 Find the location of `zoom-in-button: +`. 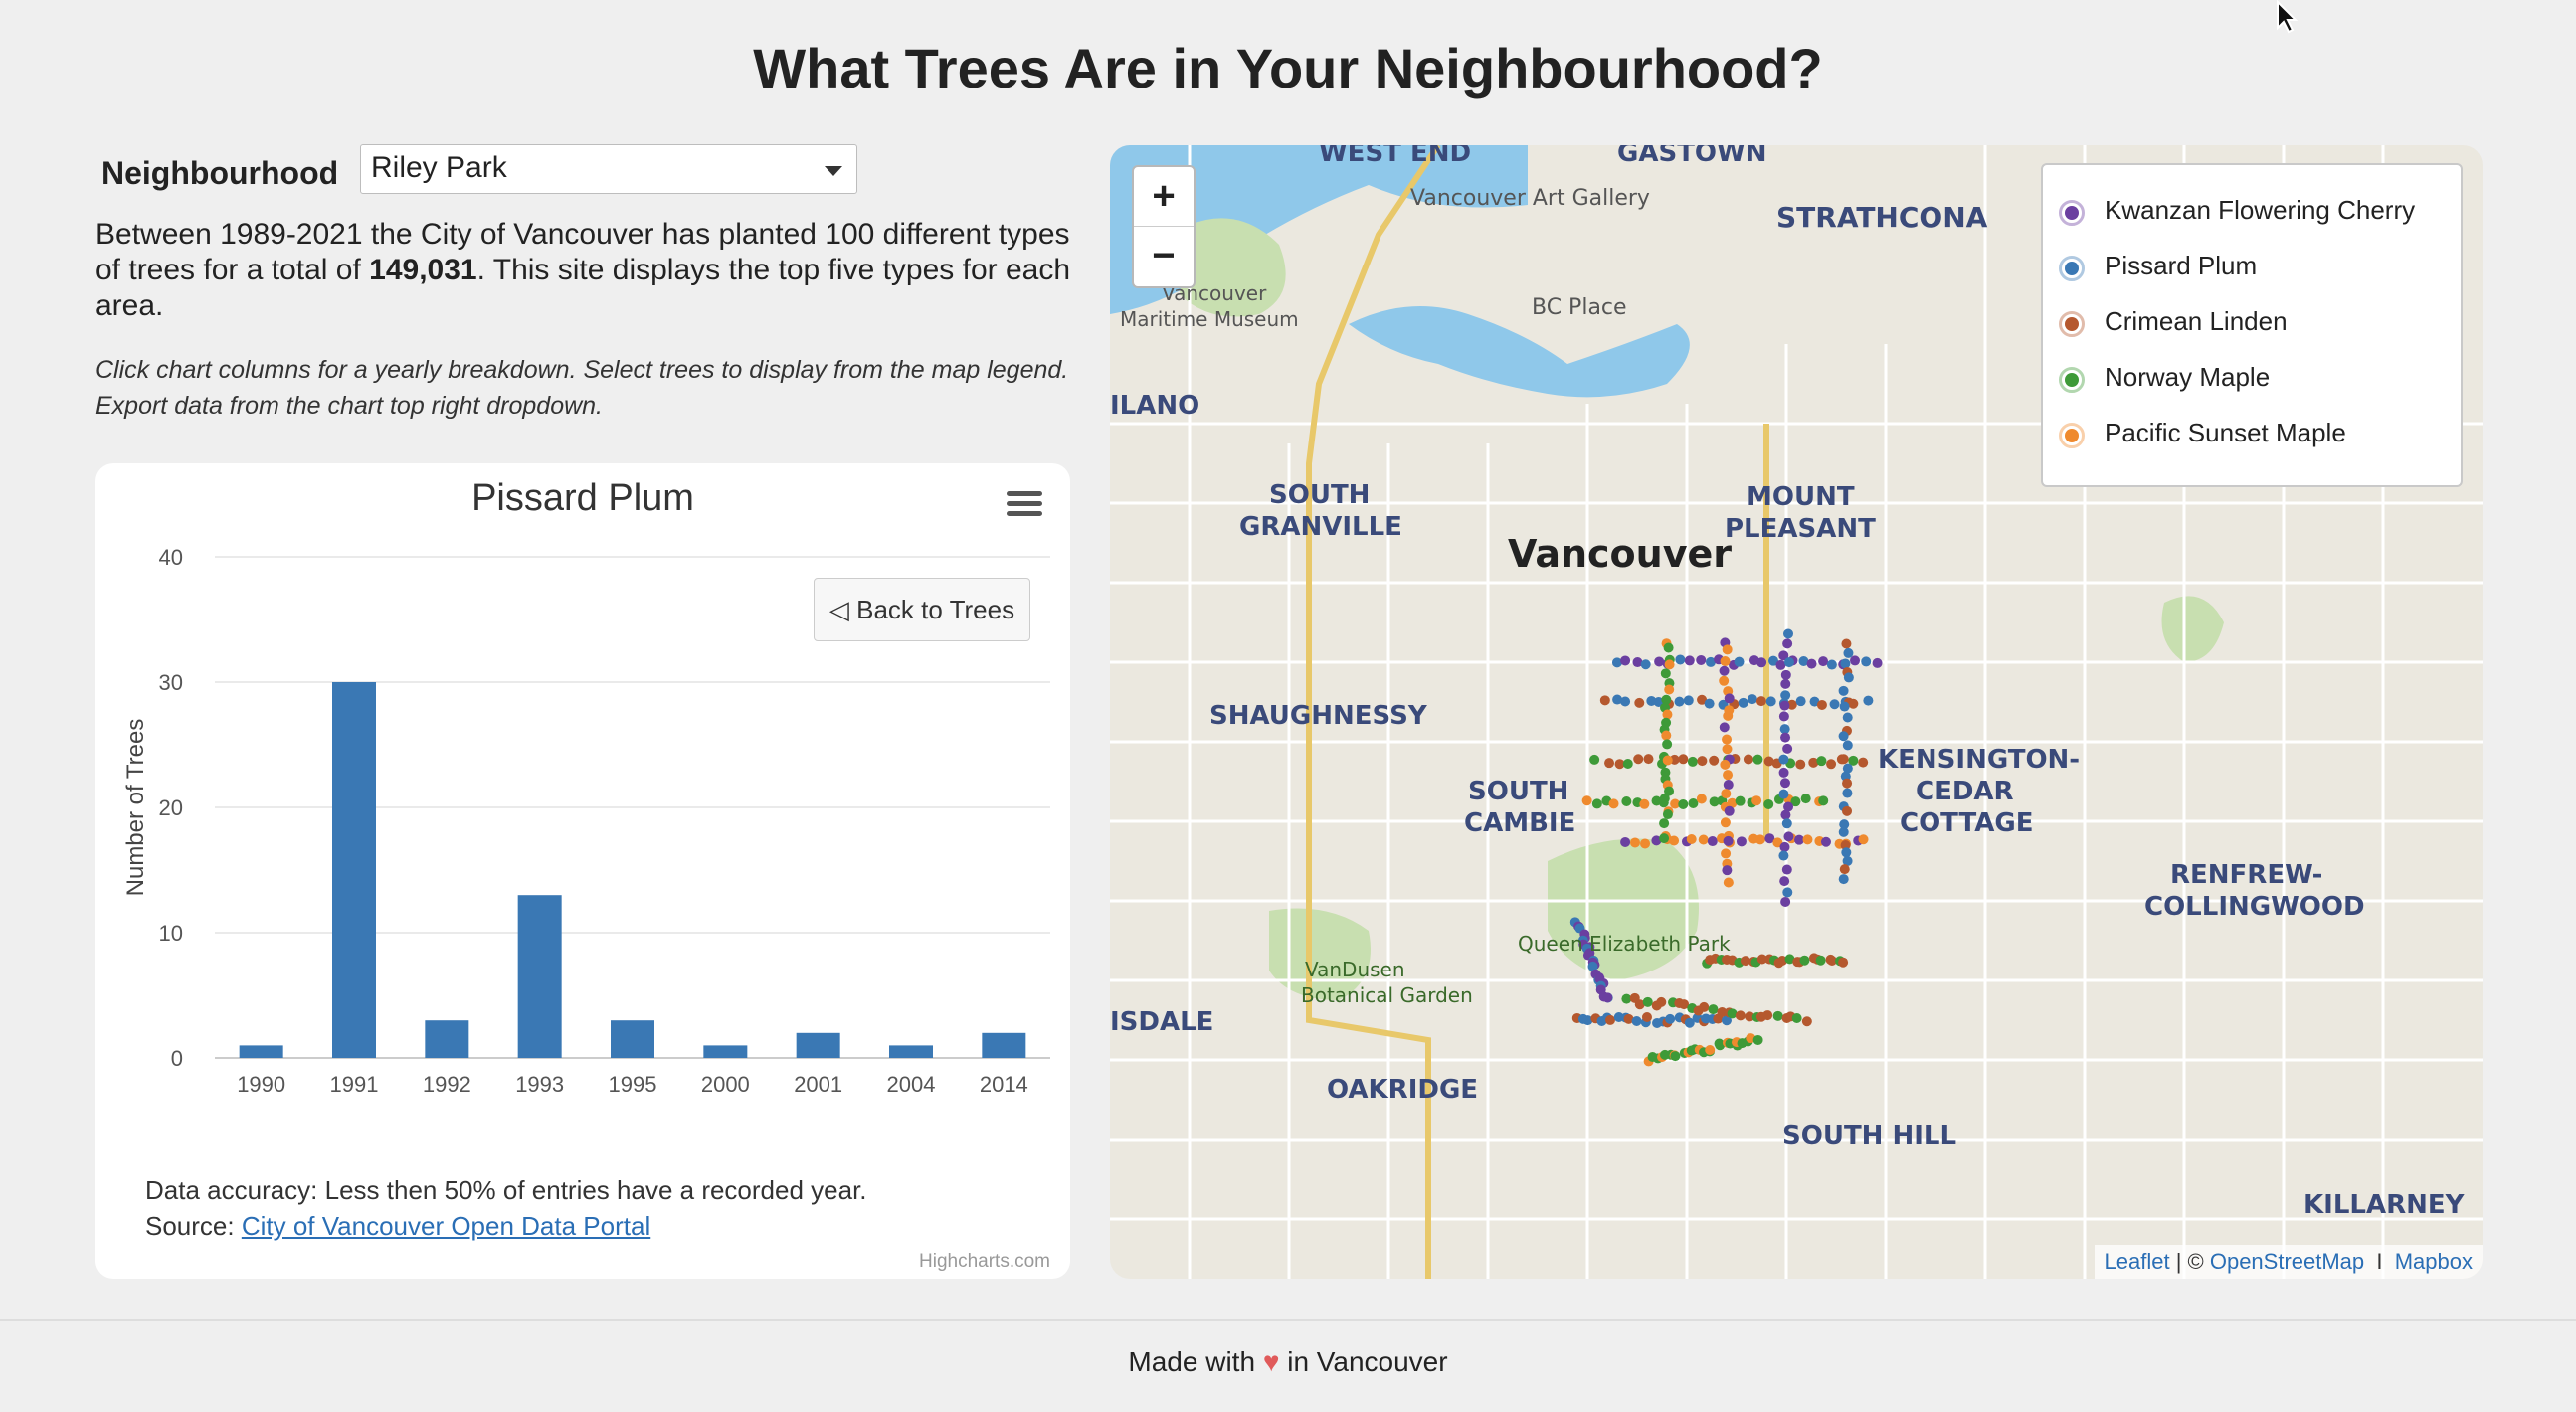

zoom-in-button: + is located at coordinates (1164, 197).